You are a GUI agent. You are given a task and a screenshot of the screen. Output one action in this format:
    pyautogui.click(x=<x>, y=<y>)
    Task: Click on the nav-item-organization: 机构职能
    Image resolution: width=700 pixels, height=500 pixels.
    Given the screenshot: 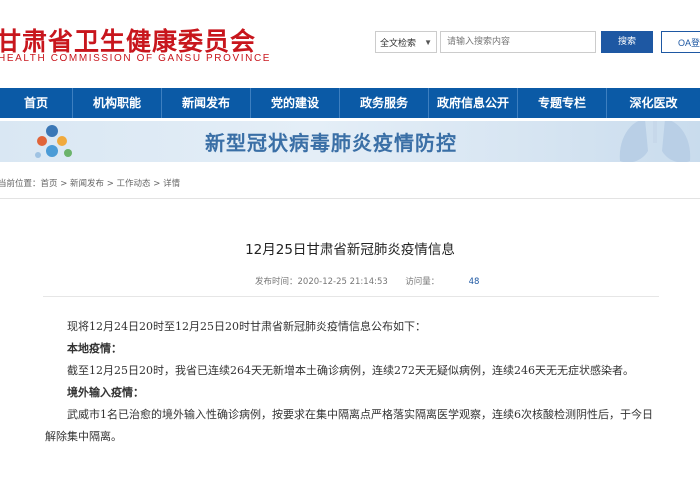 What is the action you would take?
    pyautogui.click(x=117, y=103)
    